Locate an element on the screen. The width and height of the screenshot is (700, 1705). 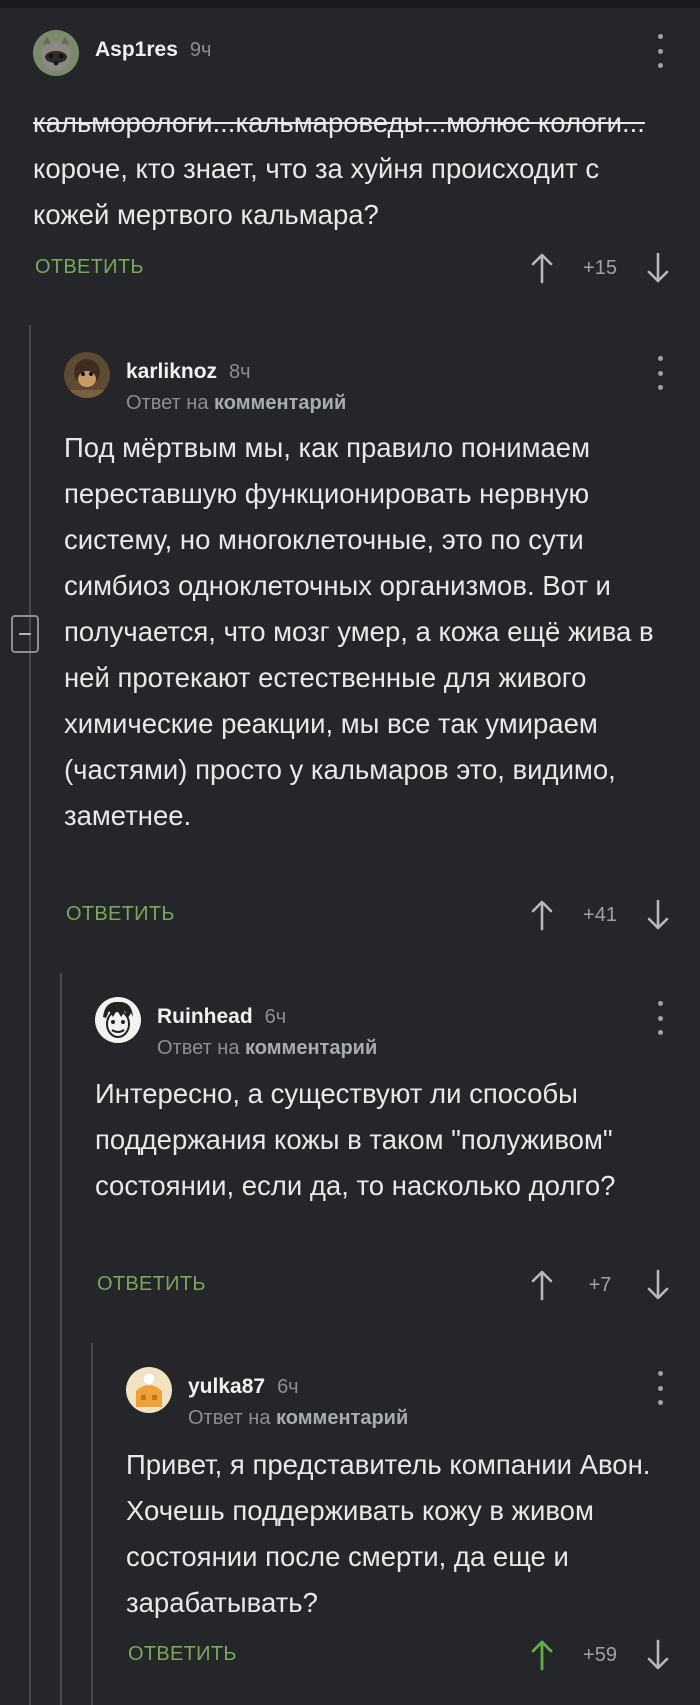
username: yulka87 6ч is located at coordinates (243, 1387).